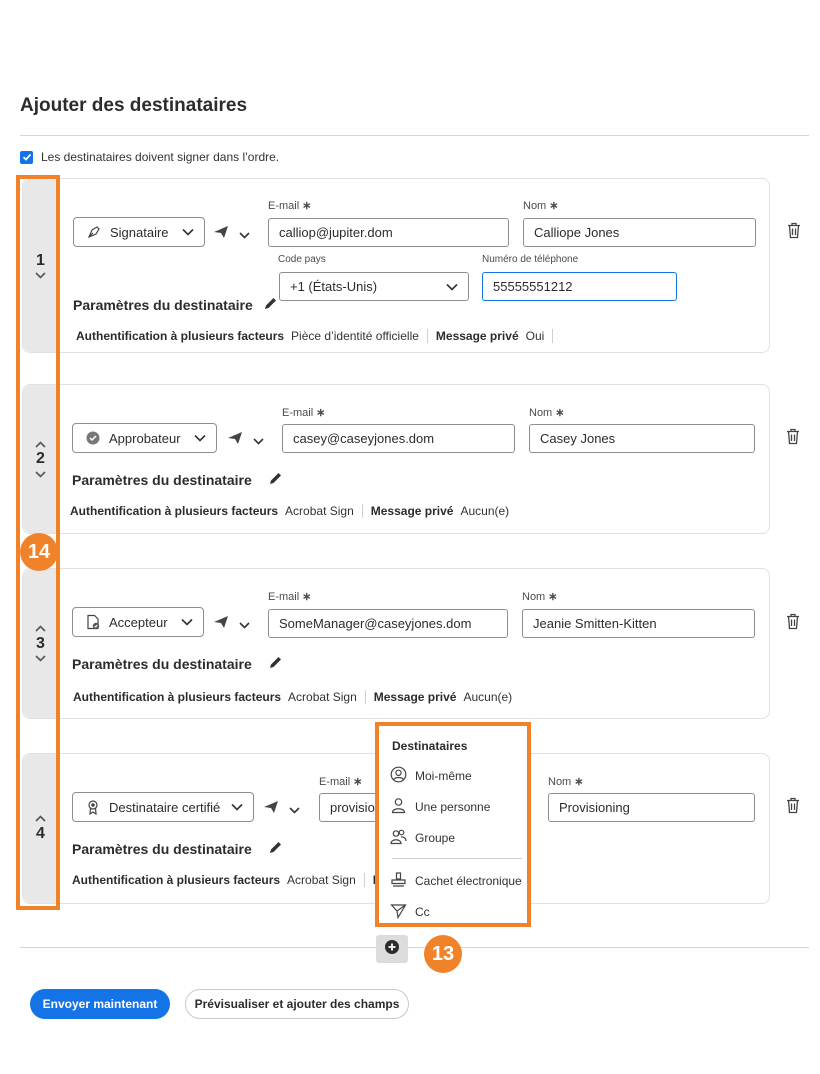  I want to click on signing-order-checkbox, so click(26, 157).